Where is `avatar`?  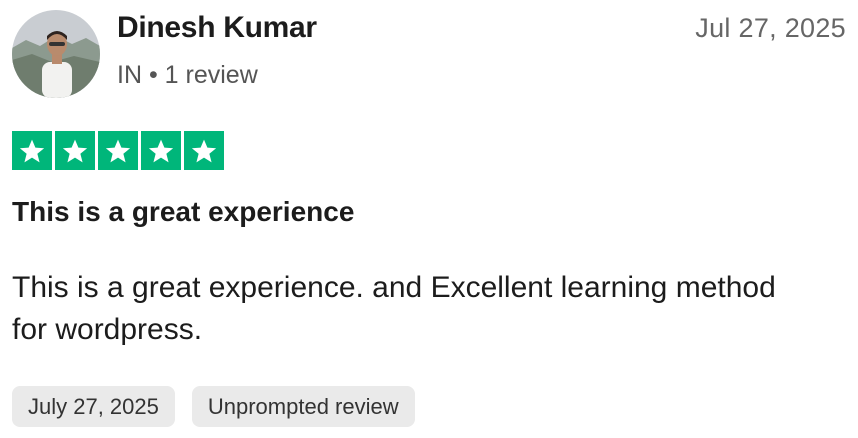
avatar is located at coordinates (56, 54).